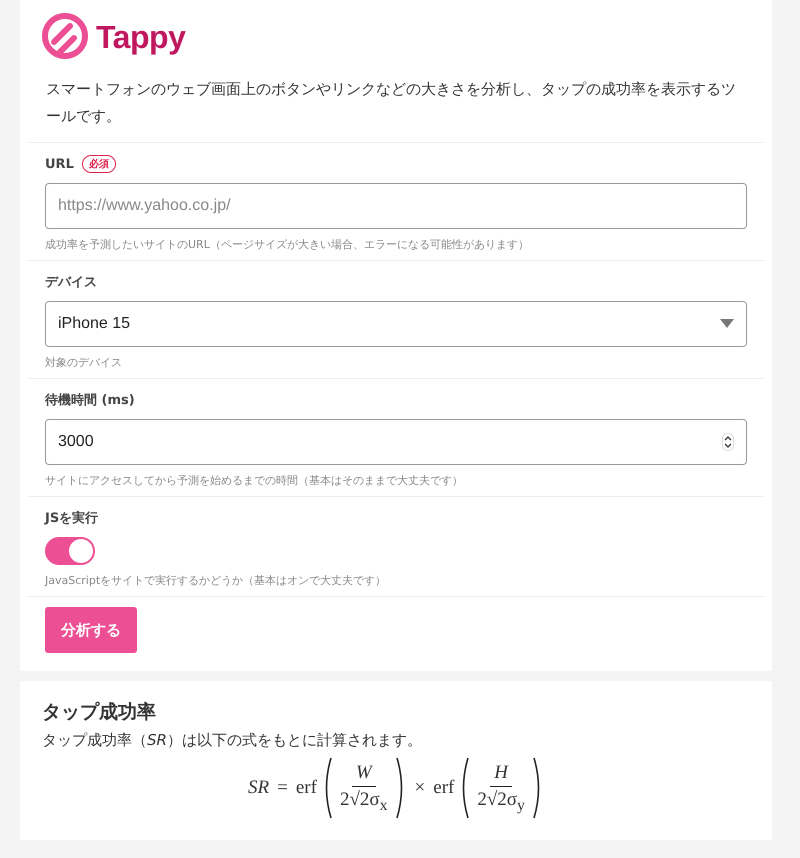 Image resolution: width=800 pixels, height=858 pixels. What do you see at coordinates (99, 712) in the screenshot?
I see `section-title: タップ成功率` at bounding box center [99, 712].